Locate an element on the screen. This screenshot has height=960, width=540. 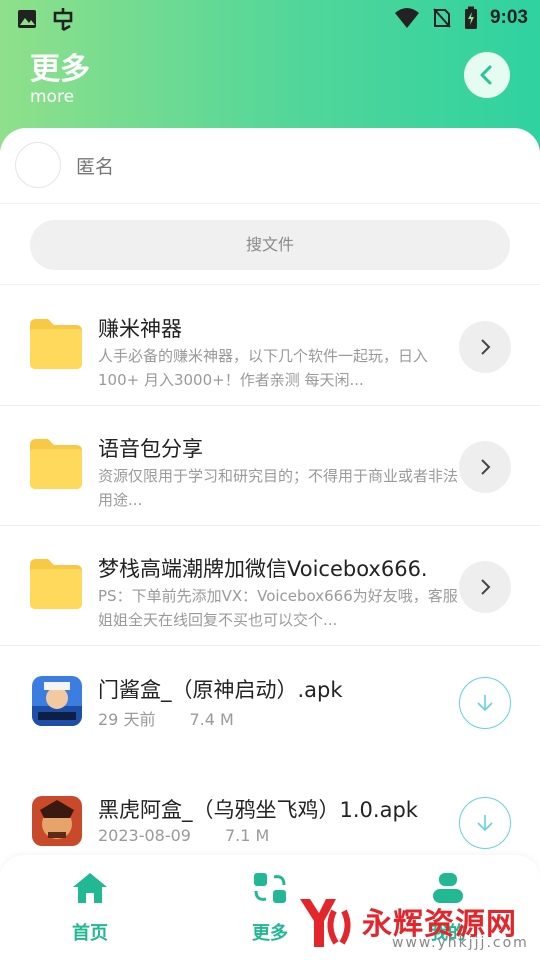
user-row: 匿名 is located at coordinates (270, 166).